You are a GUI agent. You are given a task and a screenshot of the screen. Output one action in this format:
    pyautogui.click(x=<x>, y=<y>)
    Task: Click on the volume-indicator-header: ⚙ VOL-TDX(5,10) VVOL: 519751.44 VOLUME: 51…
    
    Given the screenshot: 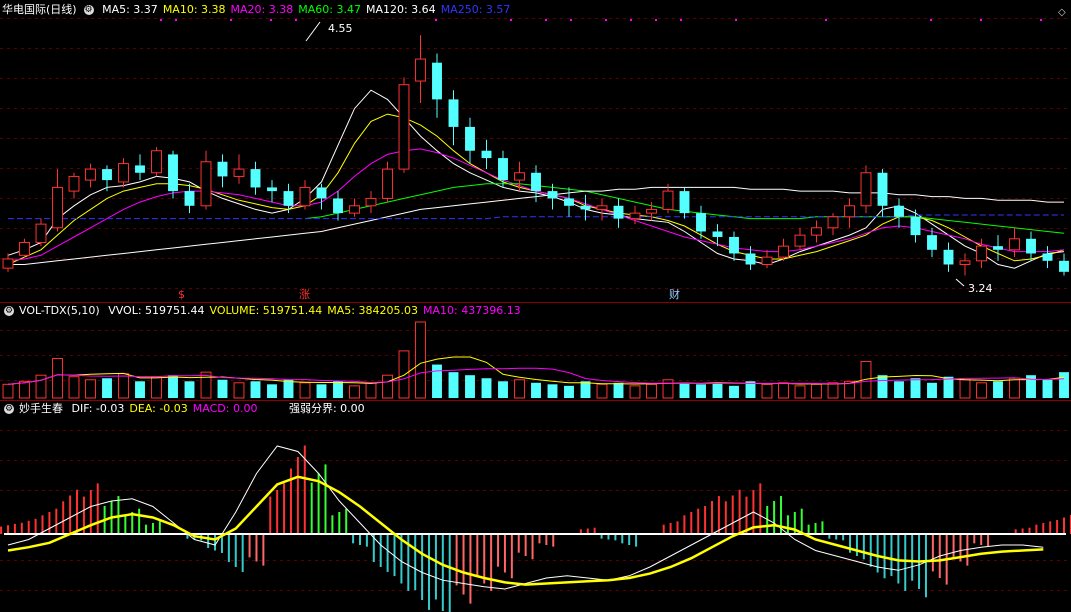 What is the action you would take?
    pyautogui.click(x=266, y=311)
    